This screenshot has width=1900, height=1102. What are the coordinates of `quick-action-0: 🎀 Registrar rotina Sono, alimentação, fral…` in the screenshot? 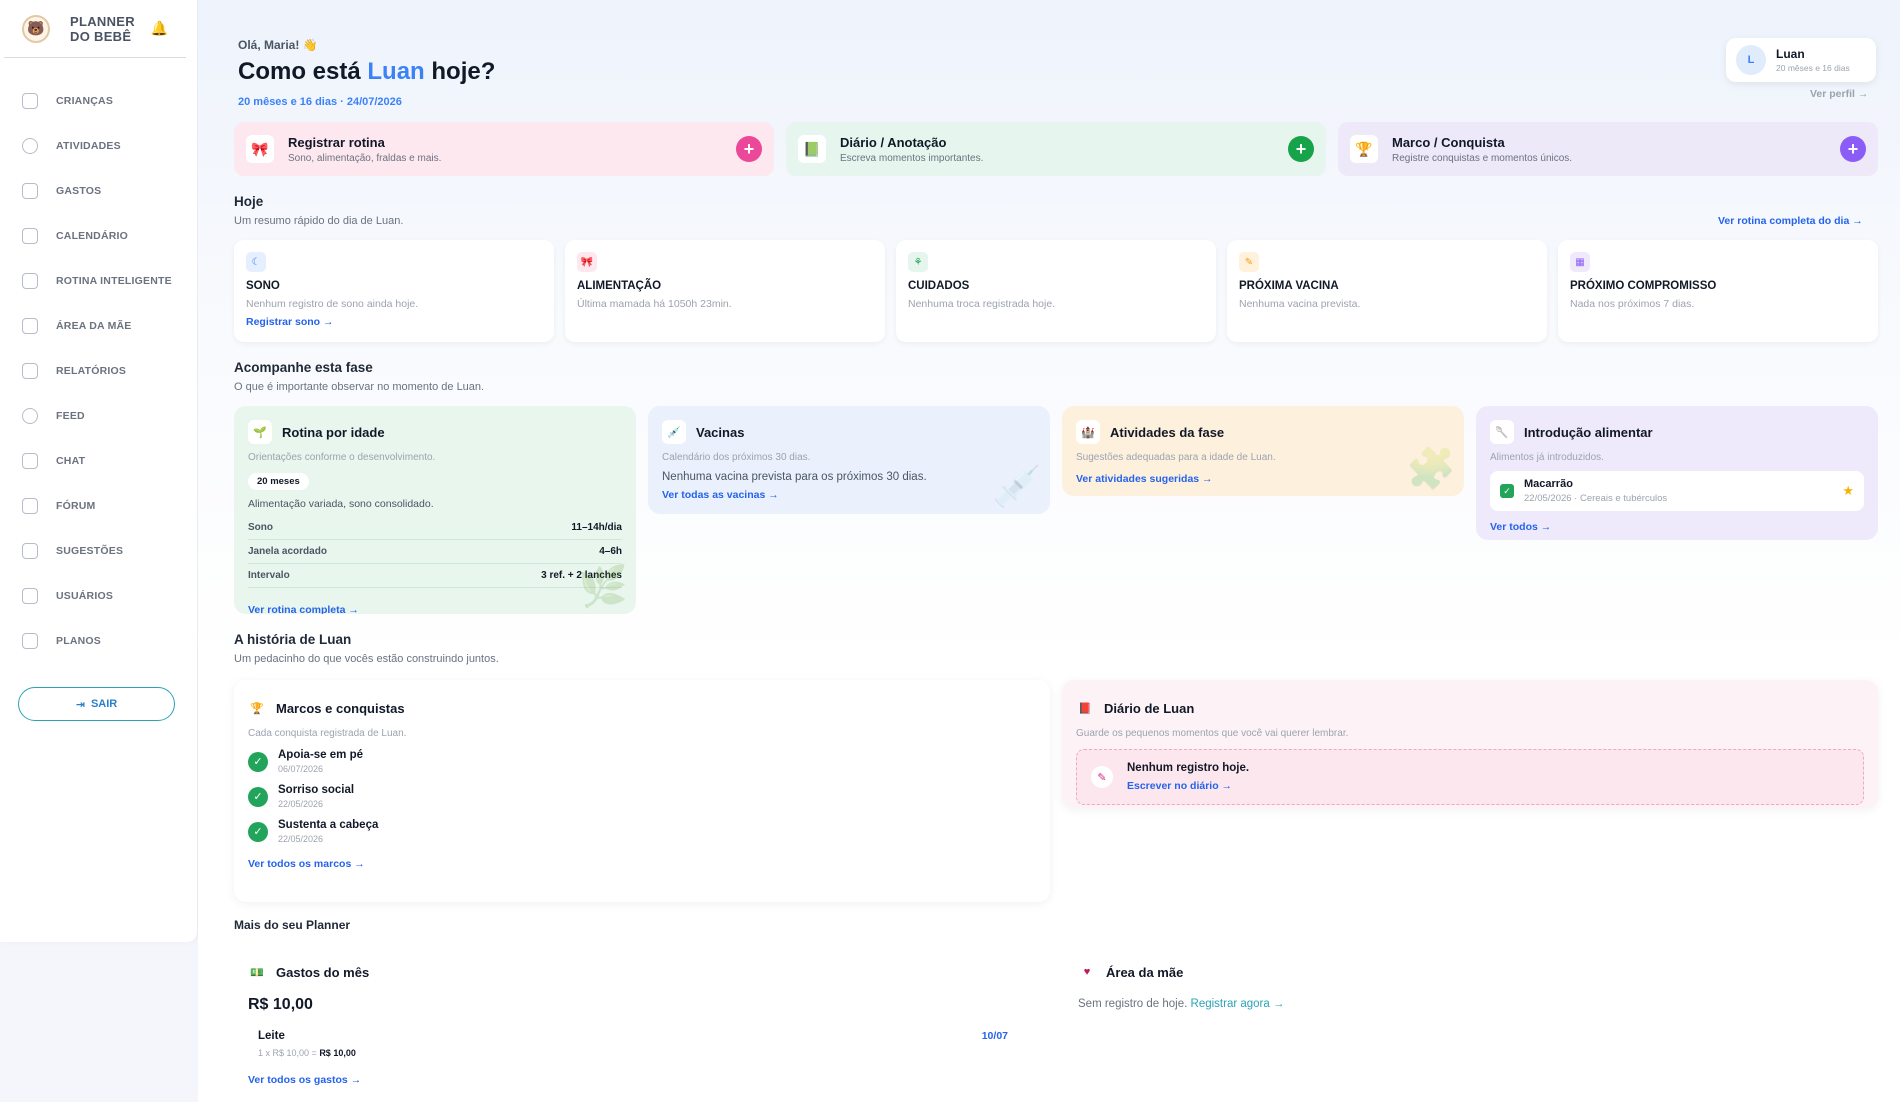 It's located at (504, 149).